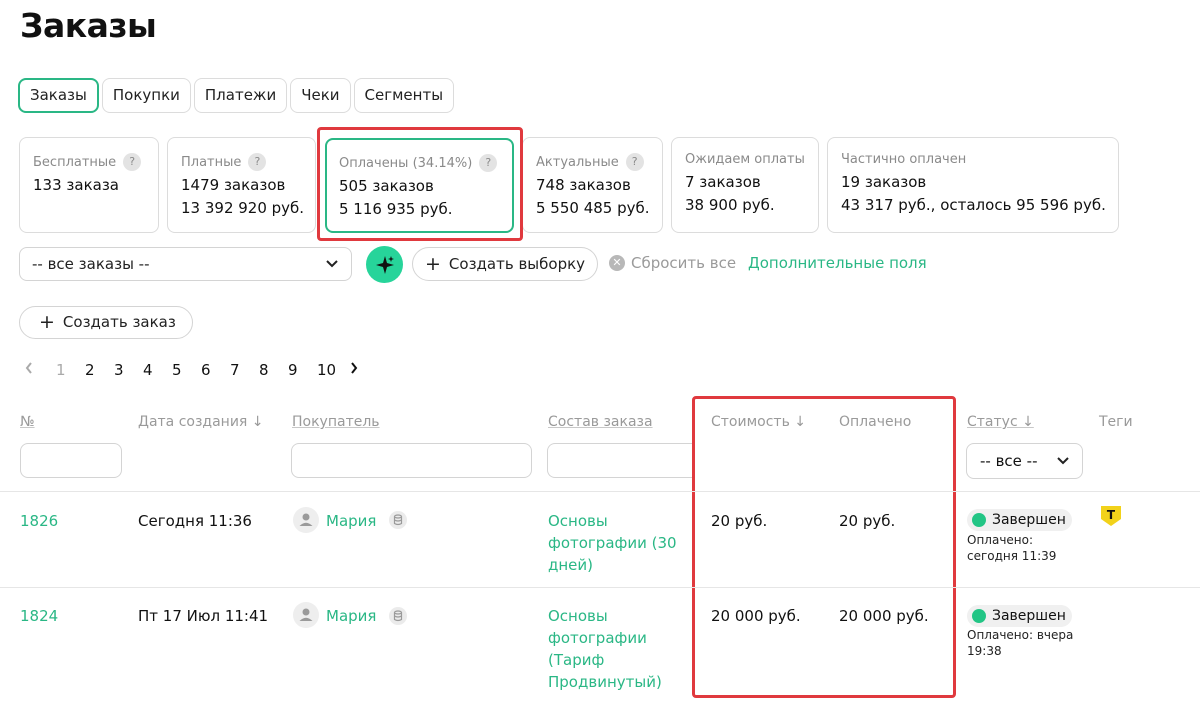 The image size is (1200, 703). I want to click on stat-label: Оплачены (34.14%), so click(406, 163).